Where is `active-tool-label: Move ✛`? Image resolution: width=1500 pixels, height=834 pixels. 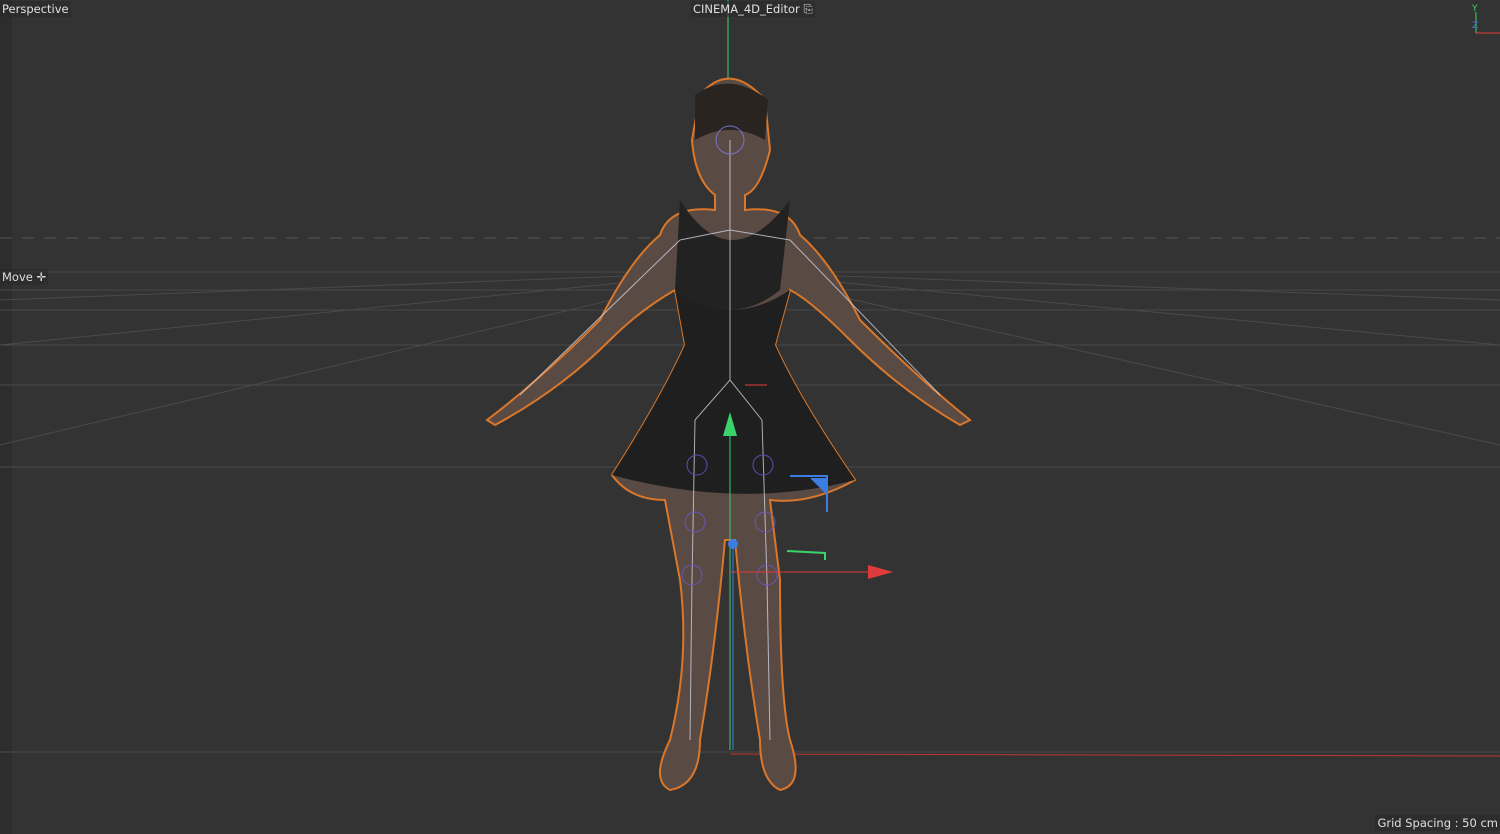 active-tool-label: Move ✛ is located at coordinates (24, 277).